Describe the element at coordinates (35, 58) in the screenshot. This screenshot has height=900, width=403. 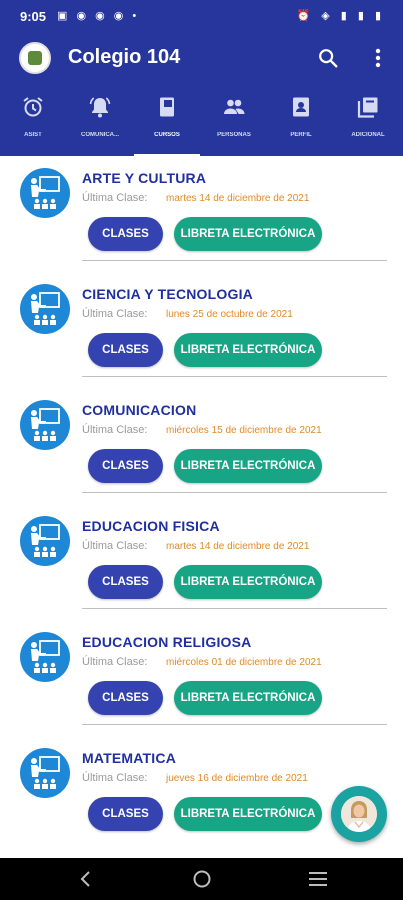
I see `school-logo` at that location.